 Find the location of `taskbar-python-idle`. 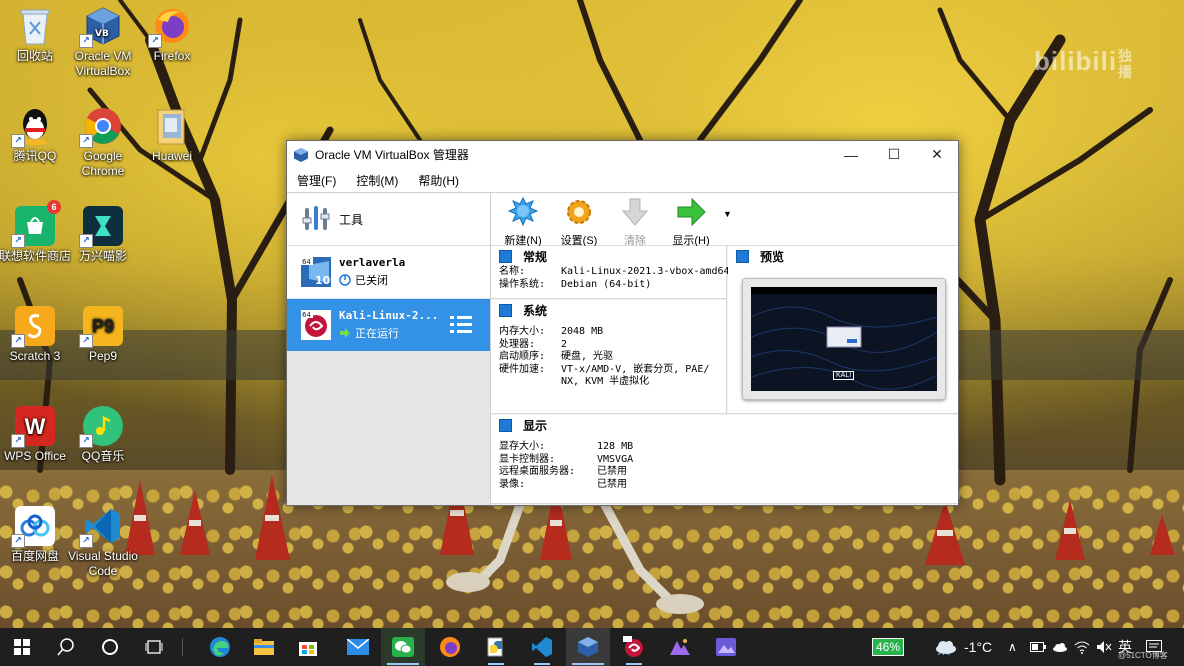

taskbar-python-idle is located at coordinates (496, 647).